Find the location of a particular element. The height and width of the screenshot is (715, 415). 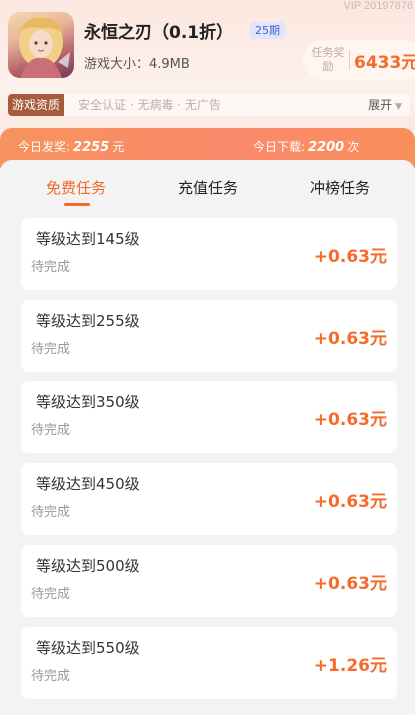

task-name: 等级达到450级 is located at coordinates (88, 484).